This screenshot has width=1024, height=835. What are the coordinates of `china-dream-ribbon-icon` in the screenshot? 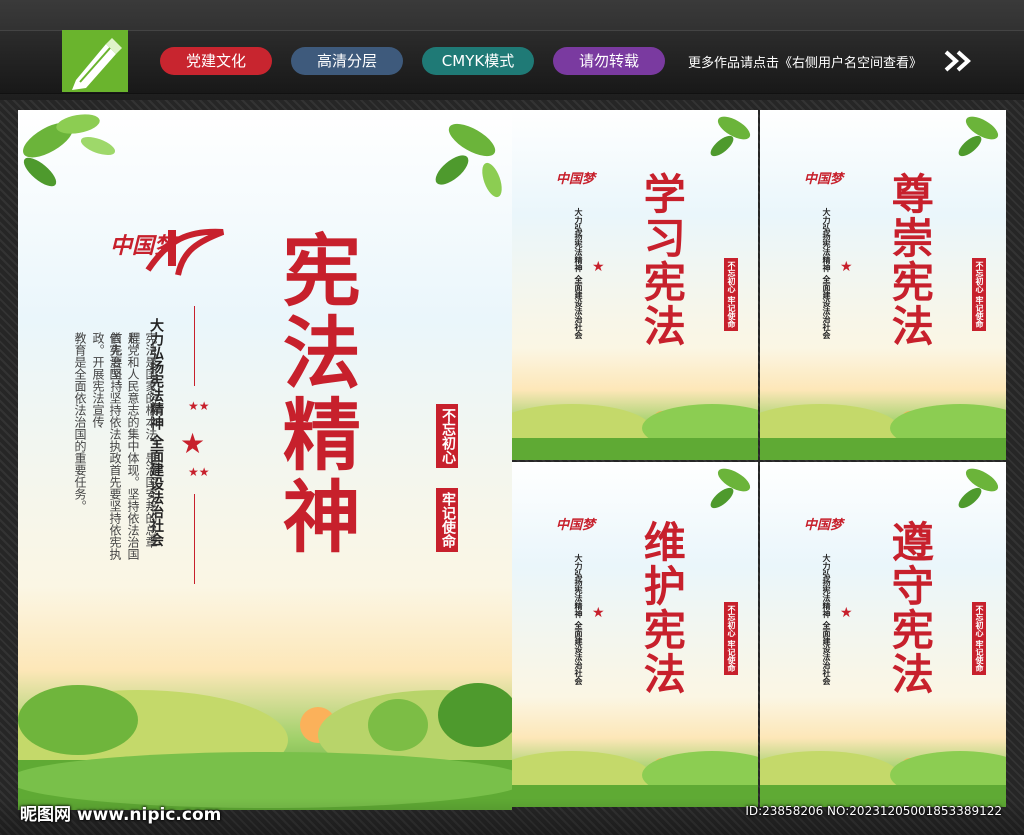 It's located at (185, 252).